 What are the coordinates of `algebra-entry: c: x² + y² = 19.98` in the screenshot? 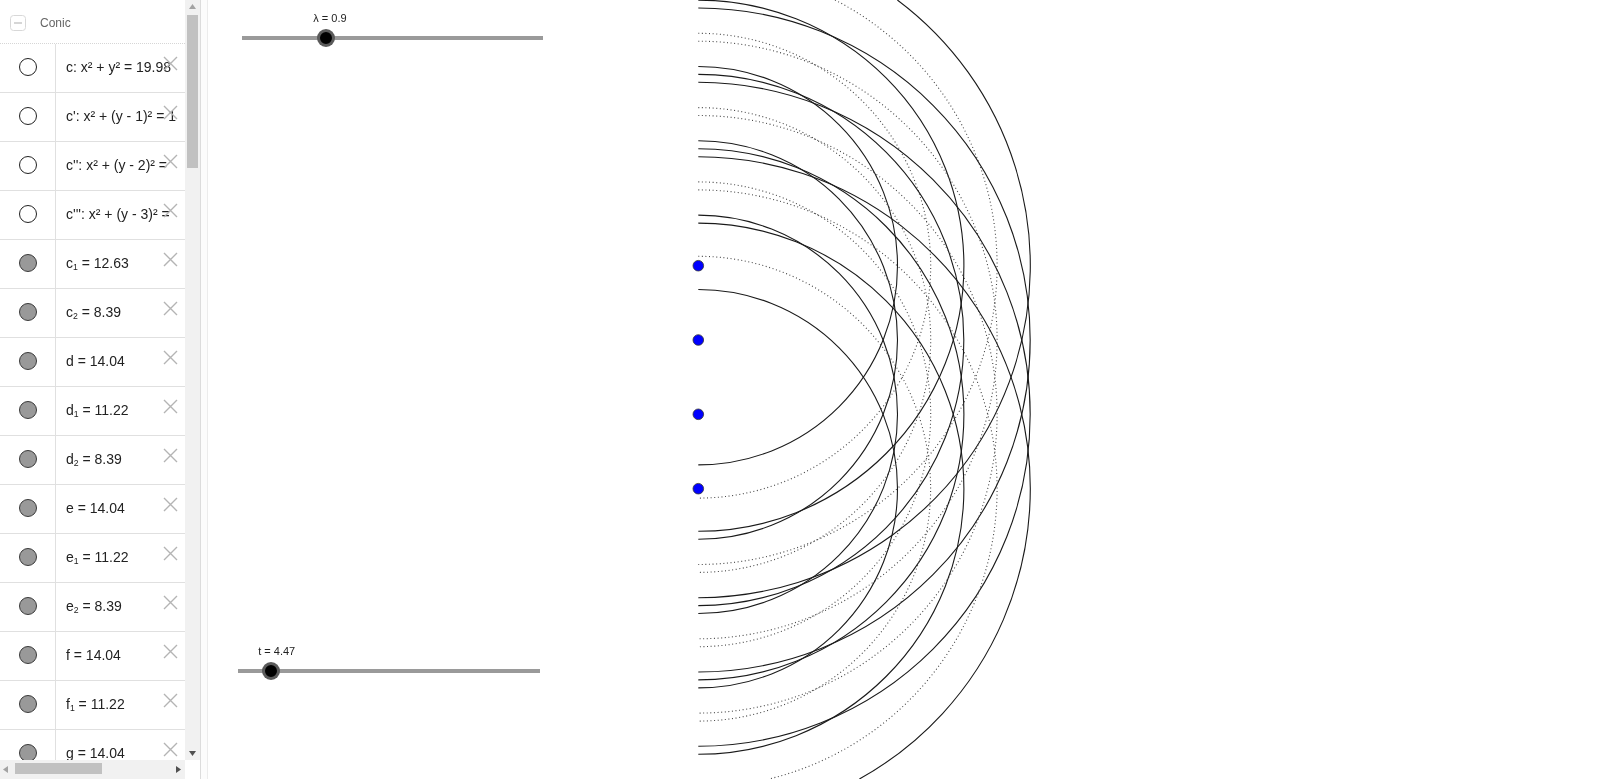 It's located at (119, 68).